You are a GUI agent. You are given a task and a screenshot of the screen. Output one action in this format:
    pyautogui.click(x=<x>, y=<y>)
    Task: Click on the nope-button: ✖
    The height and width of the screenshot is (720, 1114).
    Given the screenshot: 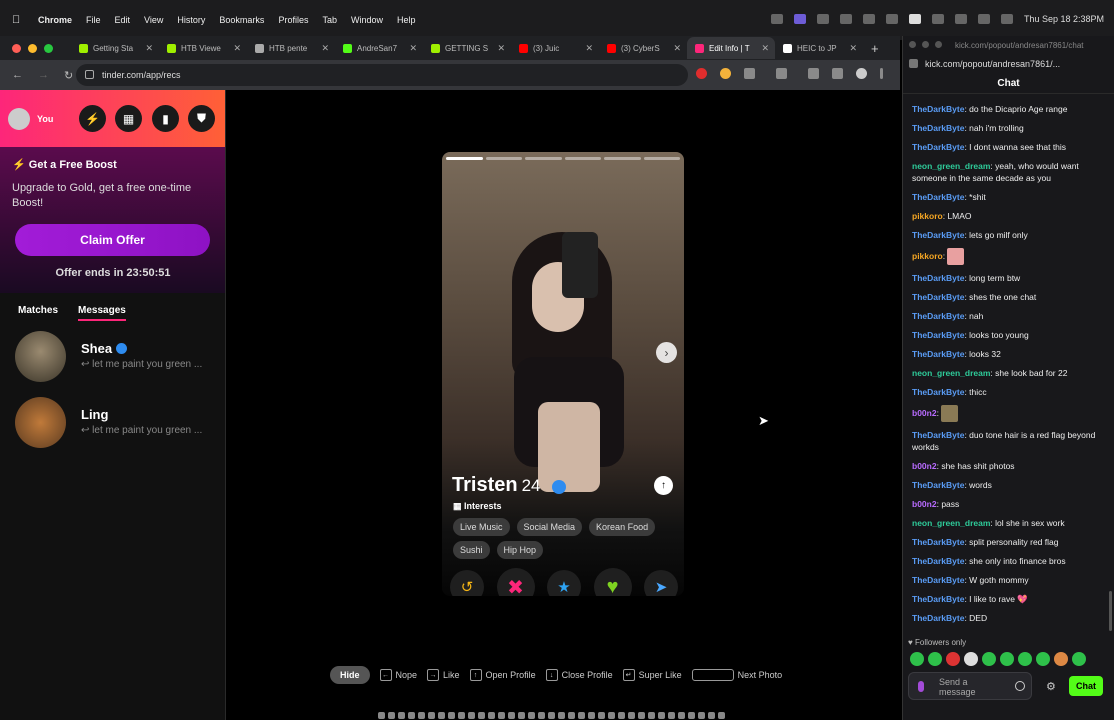 What is the action you would take?
    pyautogui.click(x=515, y=582)
    